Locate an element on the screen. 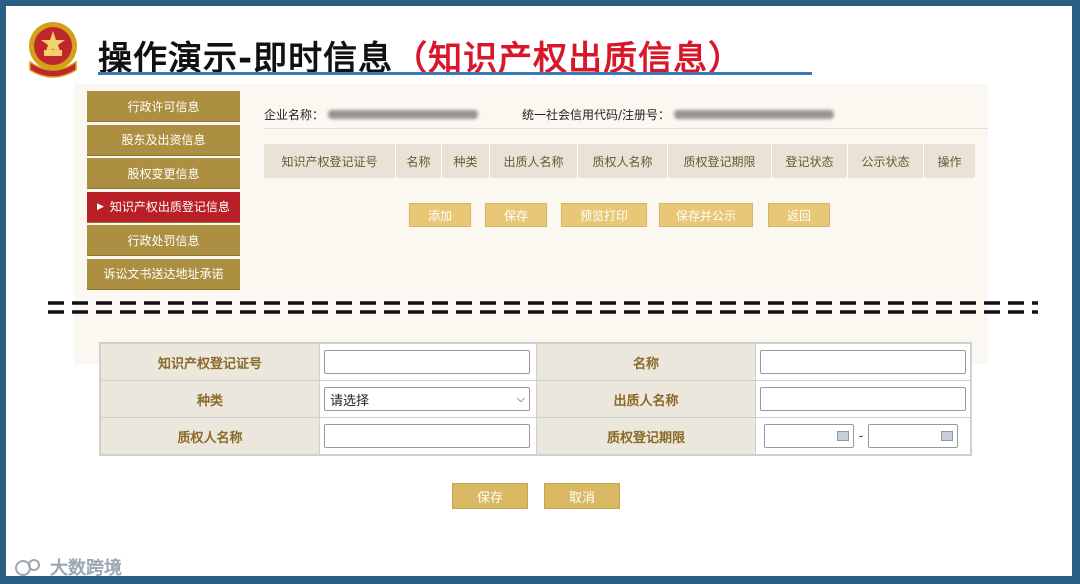 This screenshot has width=1080, height=584. col-reg-status: 登记状态 is located at coordinates (810, 161).